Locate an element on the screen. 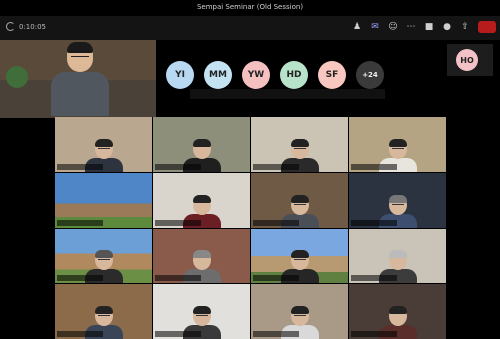 The width and height of the screenshot is (500, 339). avatar: SF is located at coordinates (332, 75).